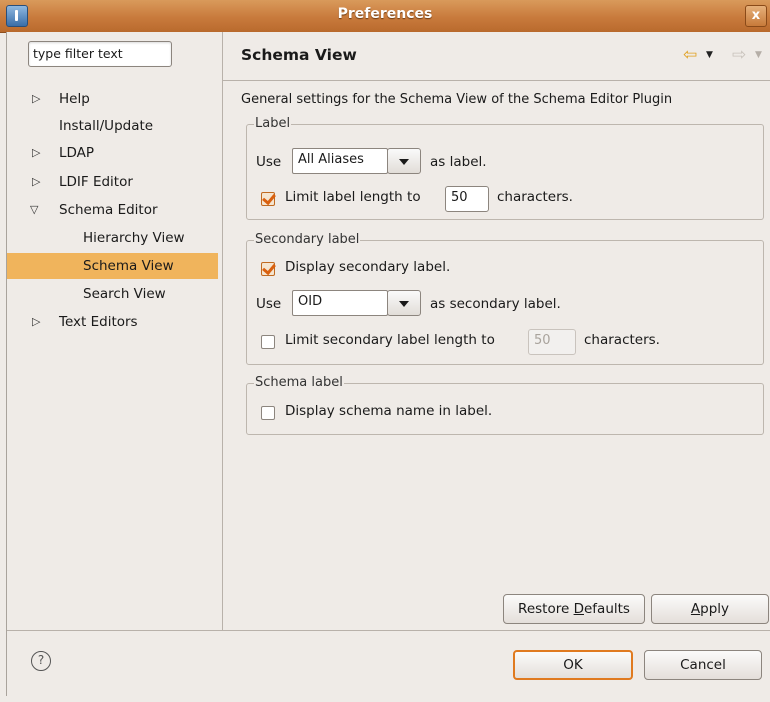 Image resolution: width=770 pixels, height=702 pixels. Describe the element at coordinates (389, 411) in the screenshot. I see `display-schema-text: Display schema name in label.` at that location.